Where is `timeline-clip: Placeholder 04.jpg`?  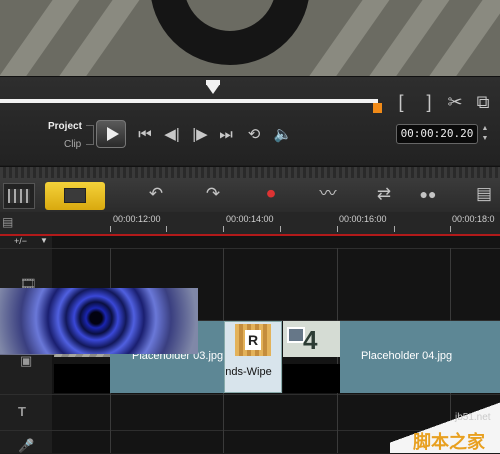
timeline-clip: Placeholder 04.jpg is located at coordinates (420, 357).